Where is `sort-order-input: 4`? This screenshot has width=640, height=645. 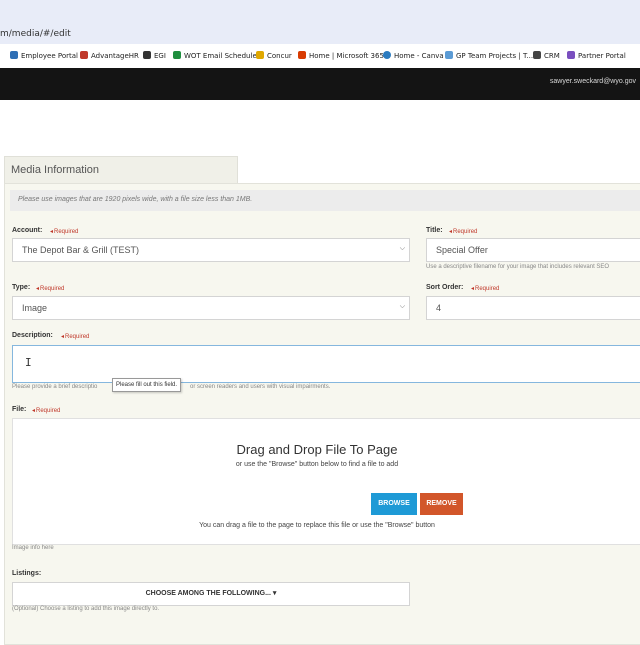
sort-order-input: 4 is located at coordinates (533, 308).